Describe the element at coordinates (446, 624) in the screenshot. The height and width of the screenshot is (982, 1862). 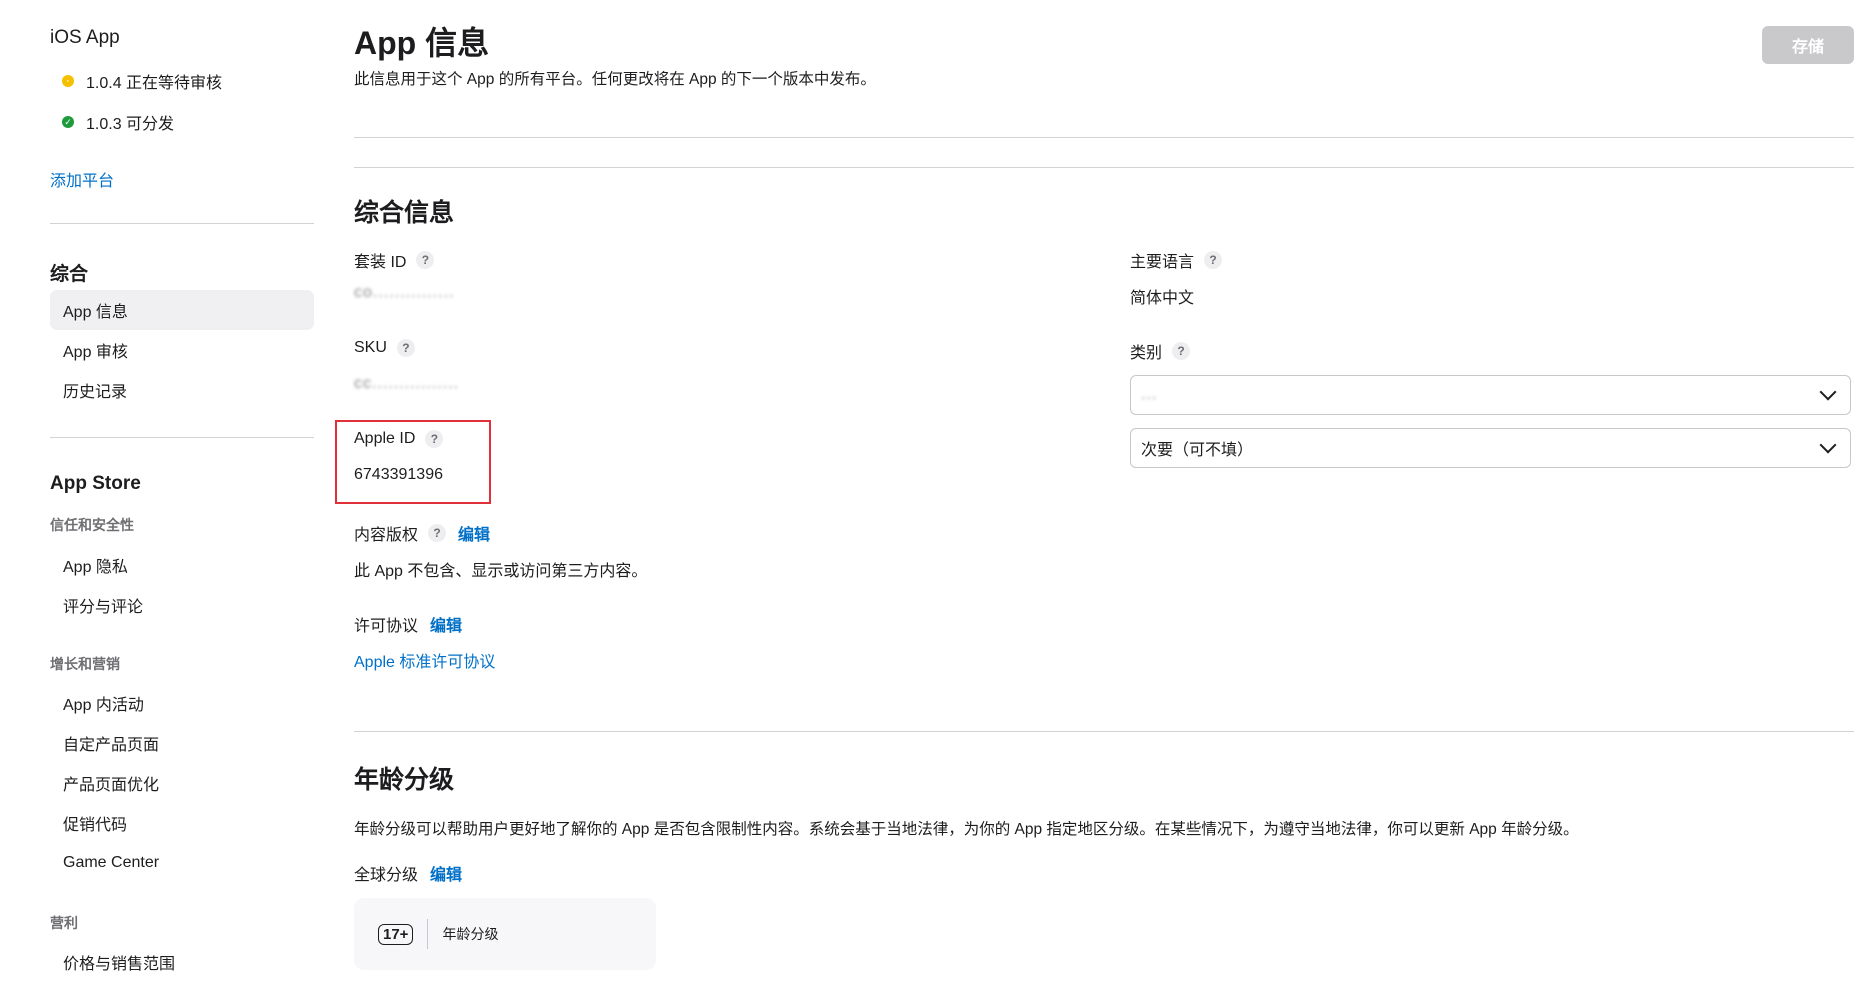
I see `license-edit-link: 编辑` at that location.